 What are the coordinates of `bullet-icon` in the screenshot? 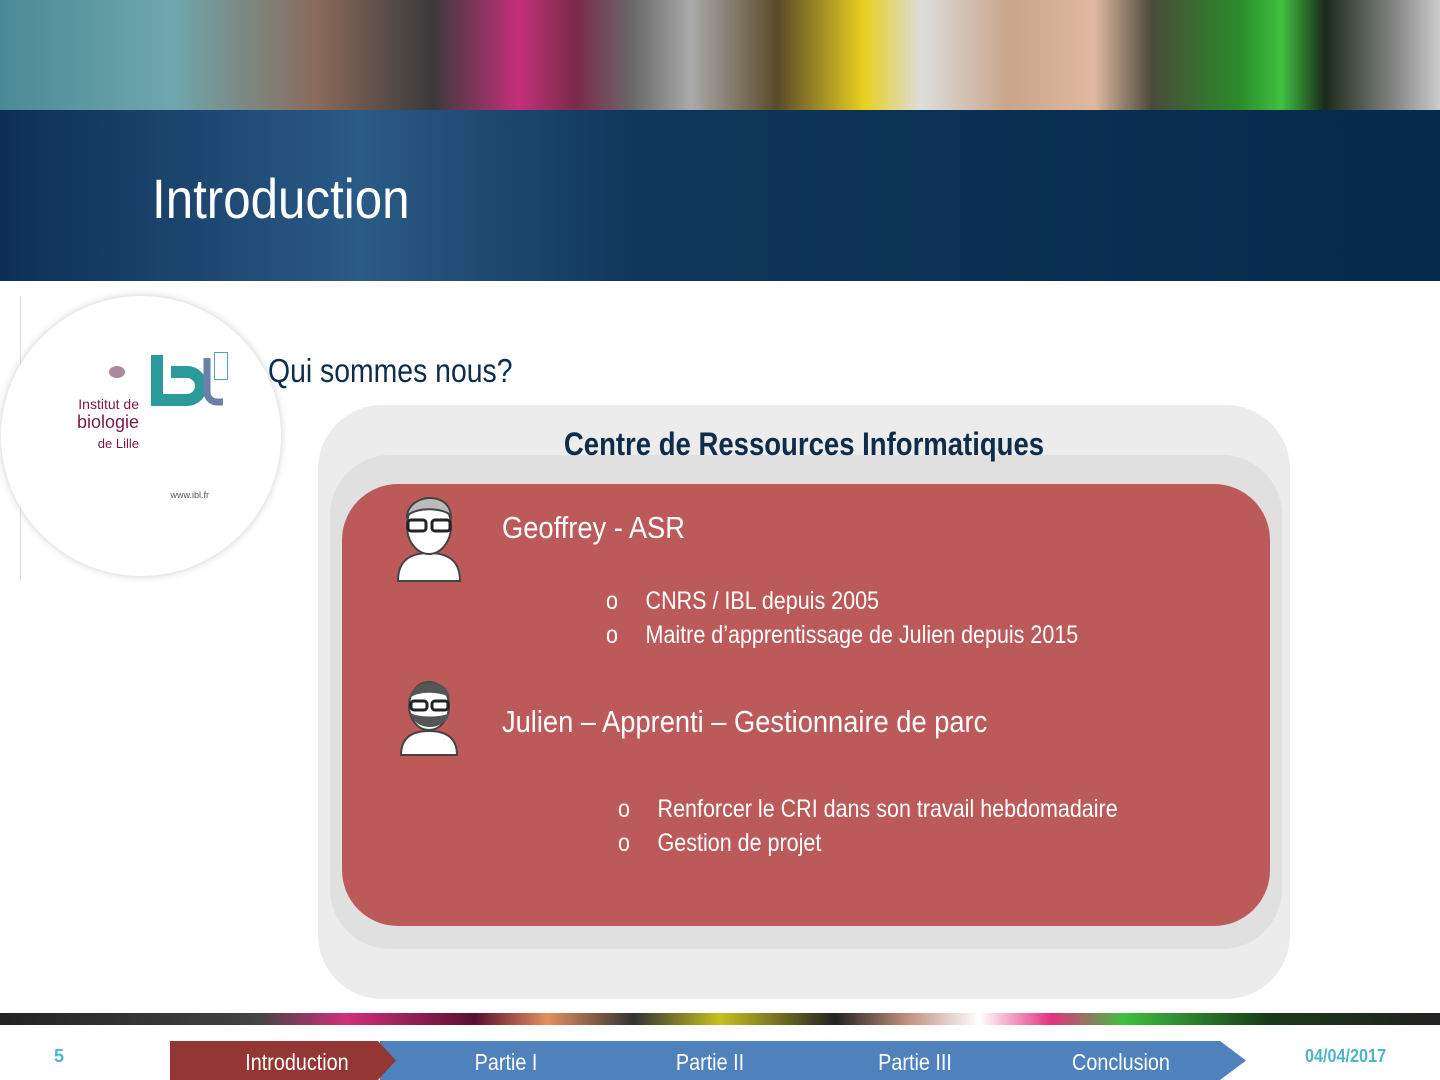 It's located at (221, 366).